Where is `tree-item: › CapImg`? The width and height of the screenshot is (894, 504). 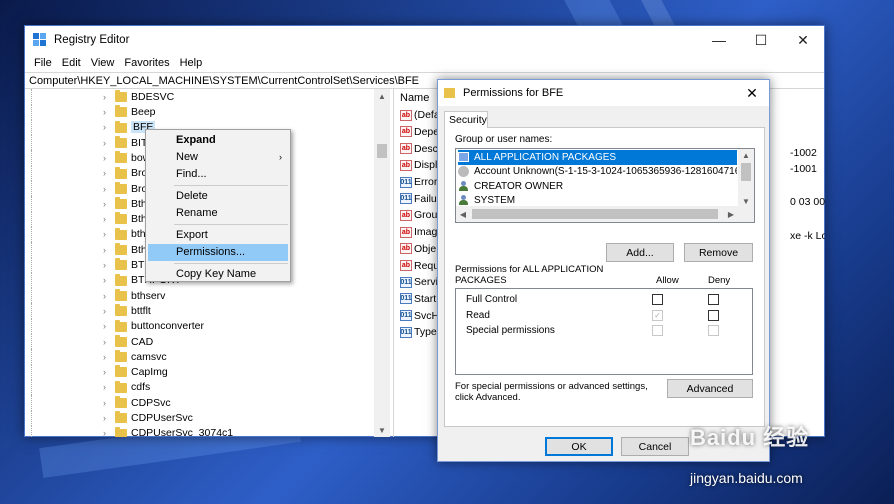 tree-item: › CapImg is located at coordinates (200, 372).